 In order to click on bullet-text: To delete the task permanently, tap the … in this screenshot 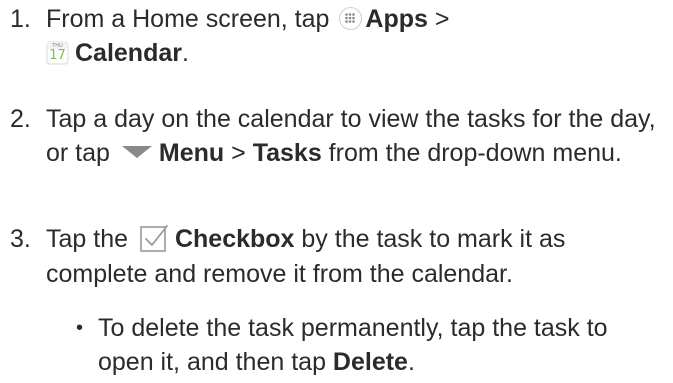, I will do `click(381, 345)`.